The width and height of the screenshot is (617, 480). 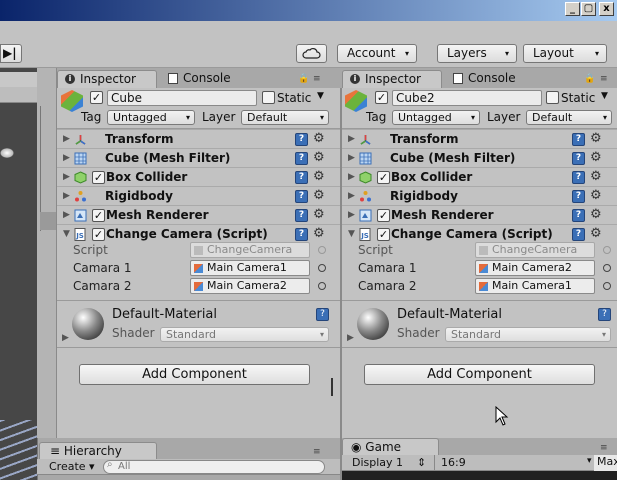 What do you see at coordinates (605, 463) in the screenshot?
I see `maximize-toggle: Max` at bounding box center [605, 463].